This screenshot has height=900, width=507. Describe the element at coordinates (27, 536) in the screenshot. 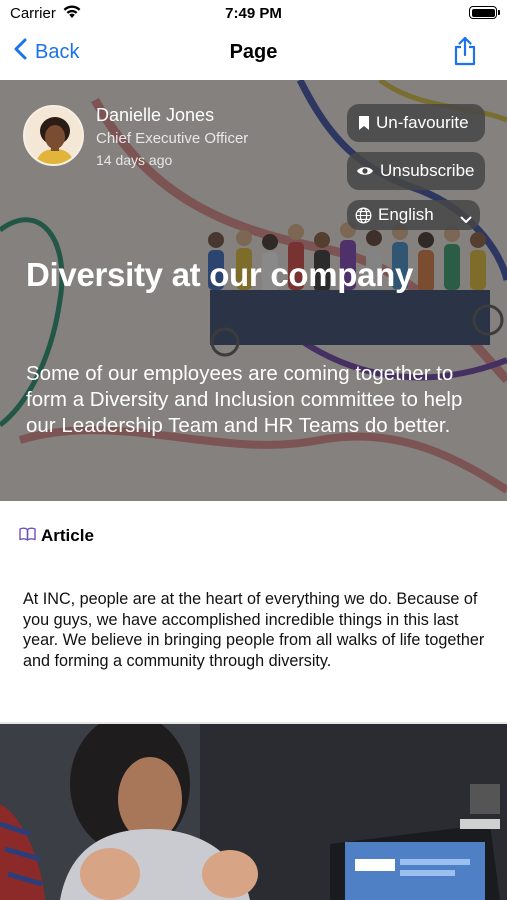

I see `book-icon` at that location.